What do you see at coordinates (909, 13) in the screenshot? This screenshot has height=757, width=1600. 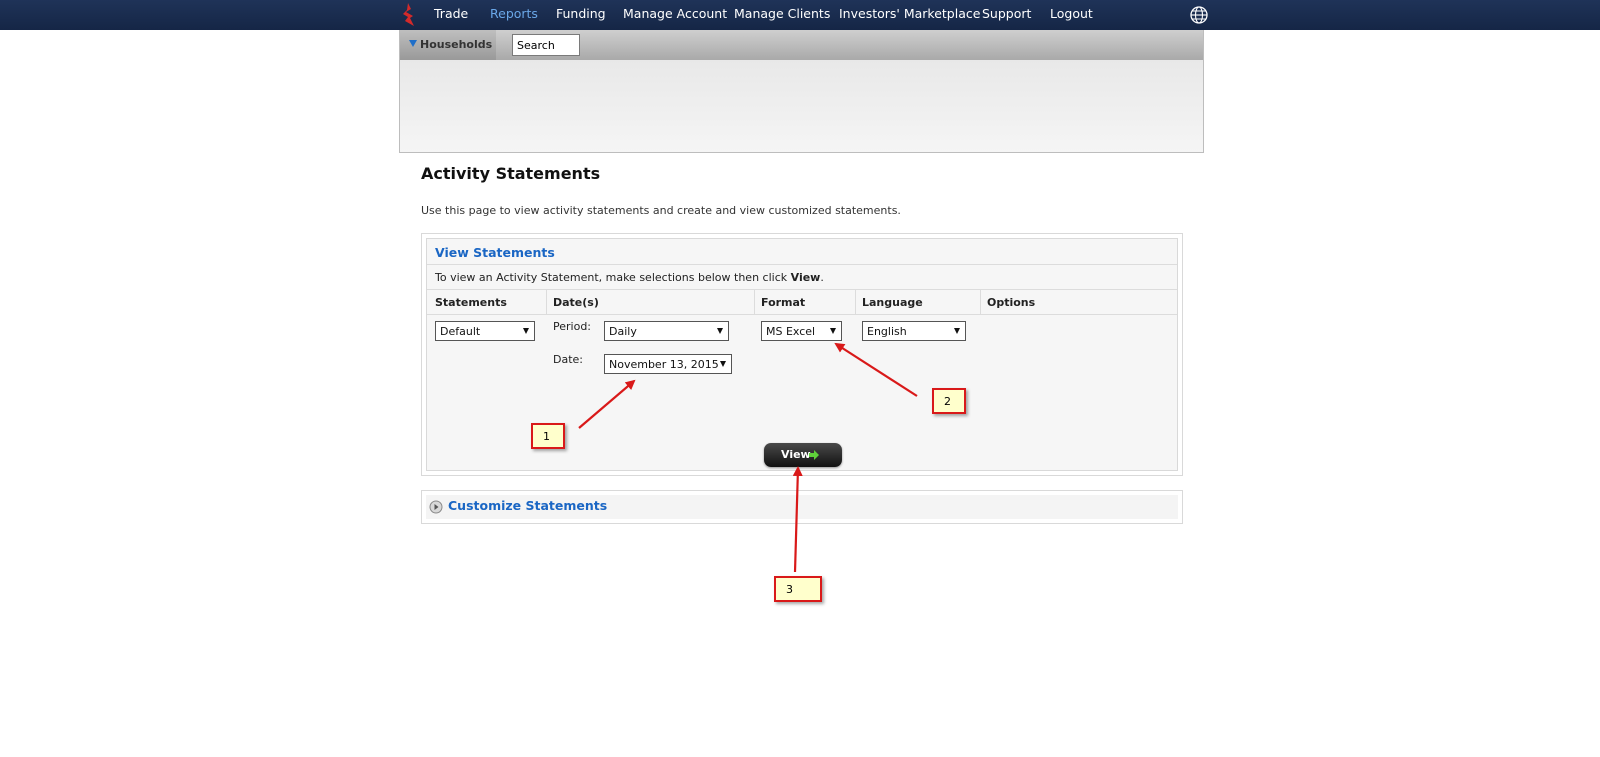 I see `nav-item-investors-marketplace: Investors' Marketplace` at bounding box center [909, 13].